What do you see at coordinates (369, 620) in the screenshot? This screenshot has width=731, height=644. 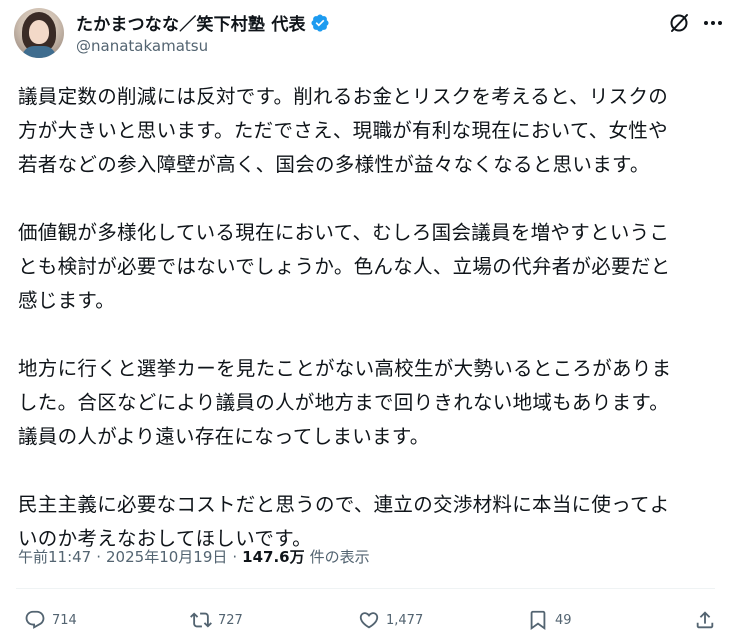 I see `like-icon` at bounding box center [369, 620].